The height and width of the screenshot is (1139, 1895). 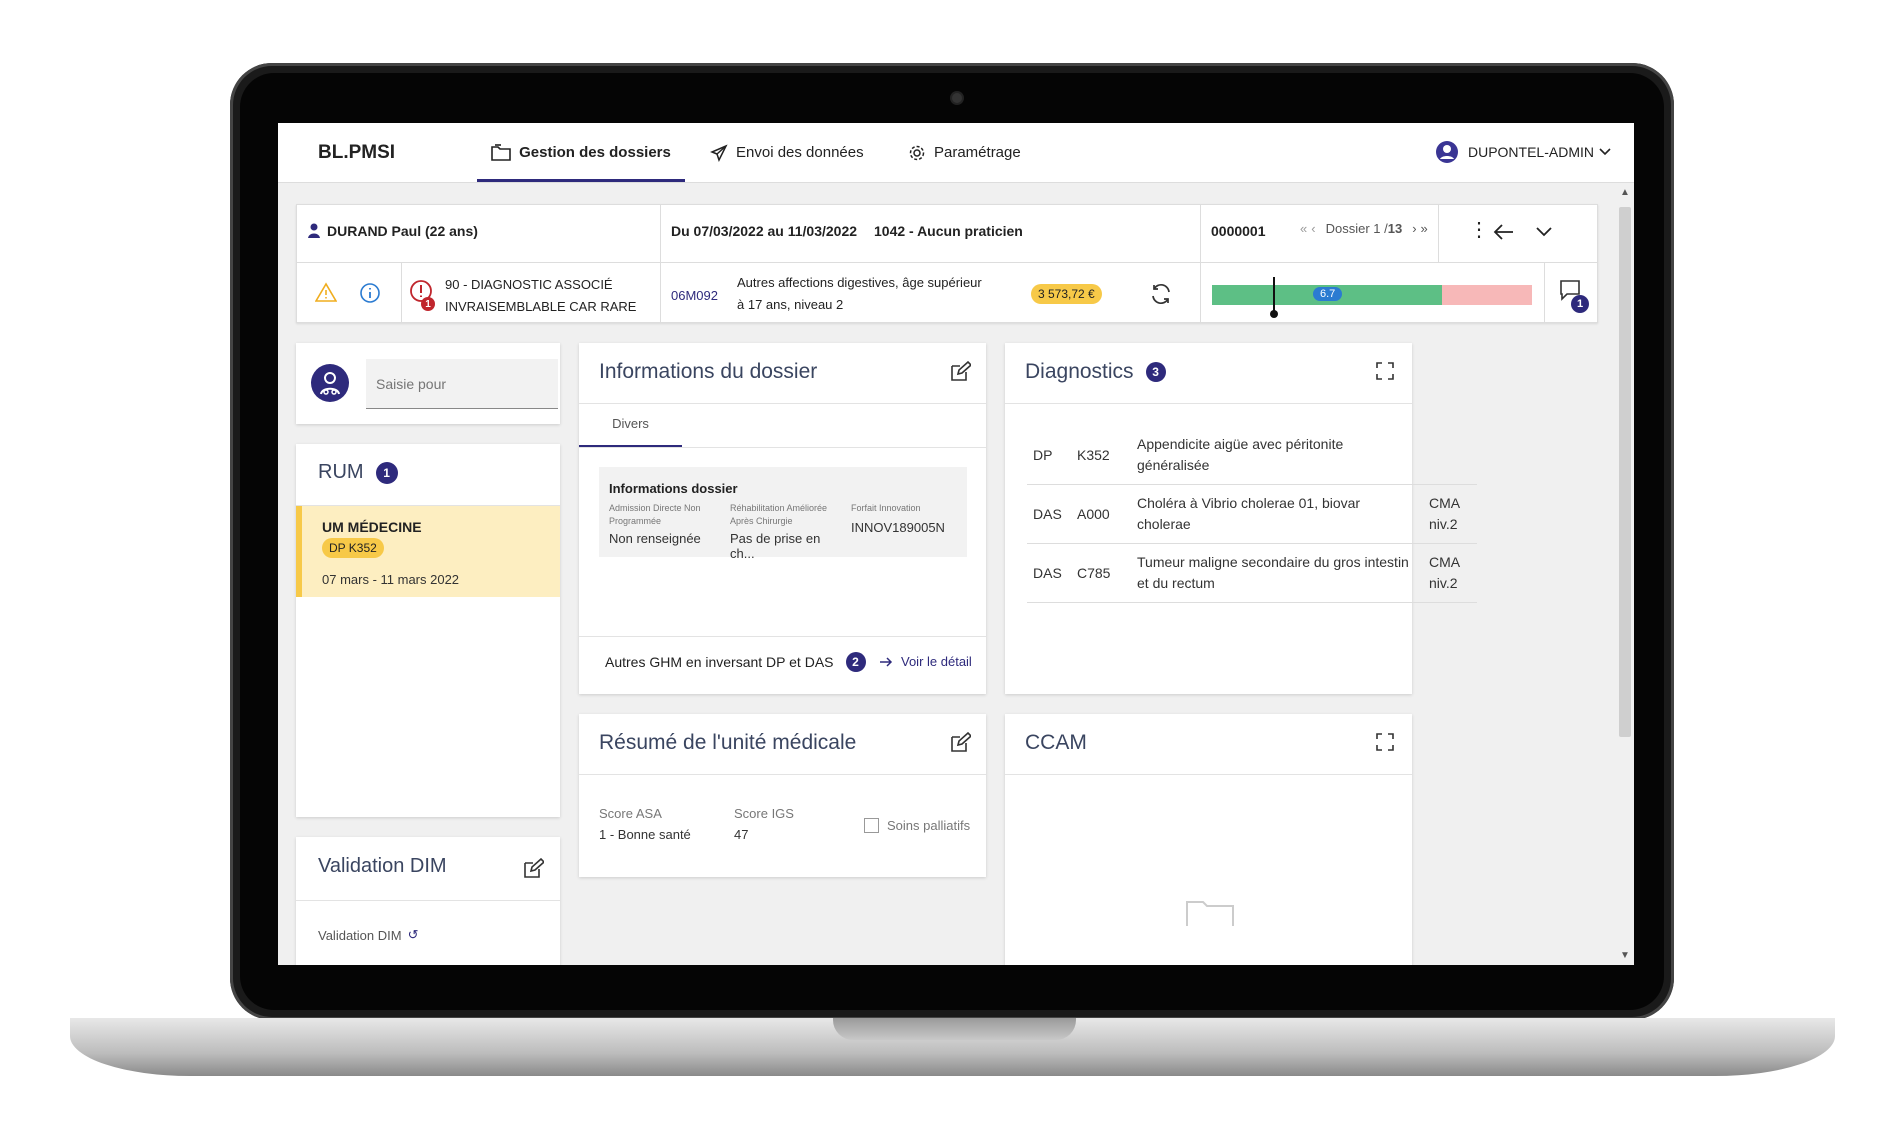 What do you see at coordinates (1504, 232) in the screenshot?
I see `arrow-left-icon` at bounding box center [1504, 232].